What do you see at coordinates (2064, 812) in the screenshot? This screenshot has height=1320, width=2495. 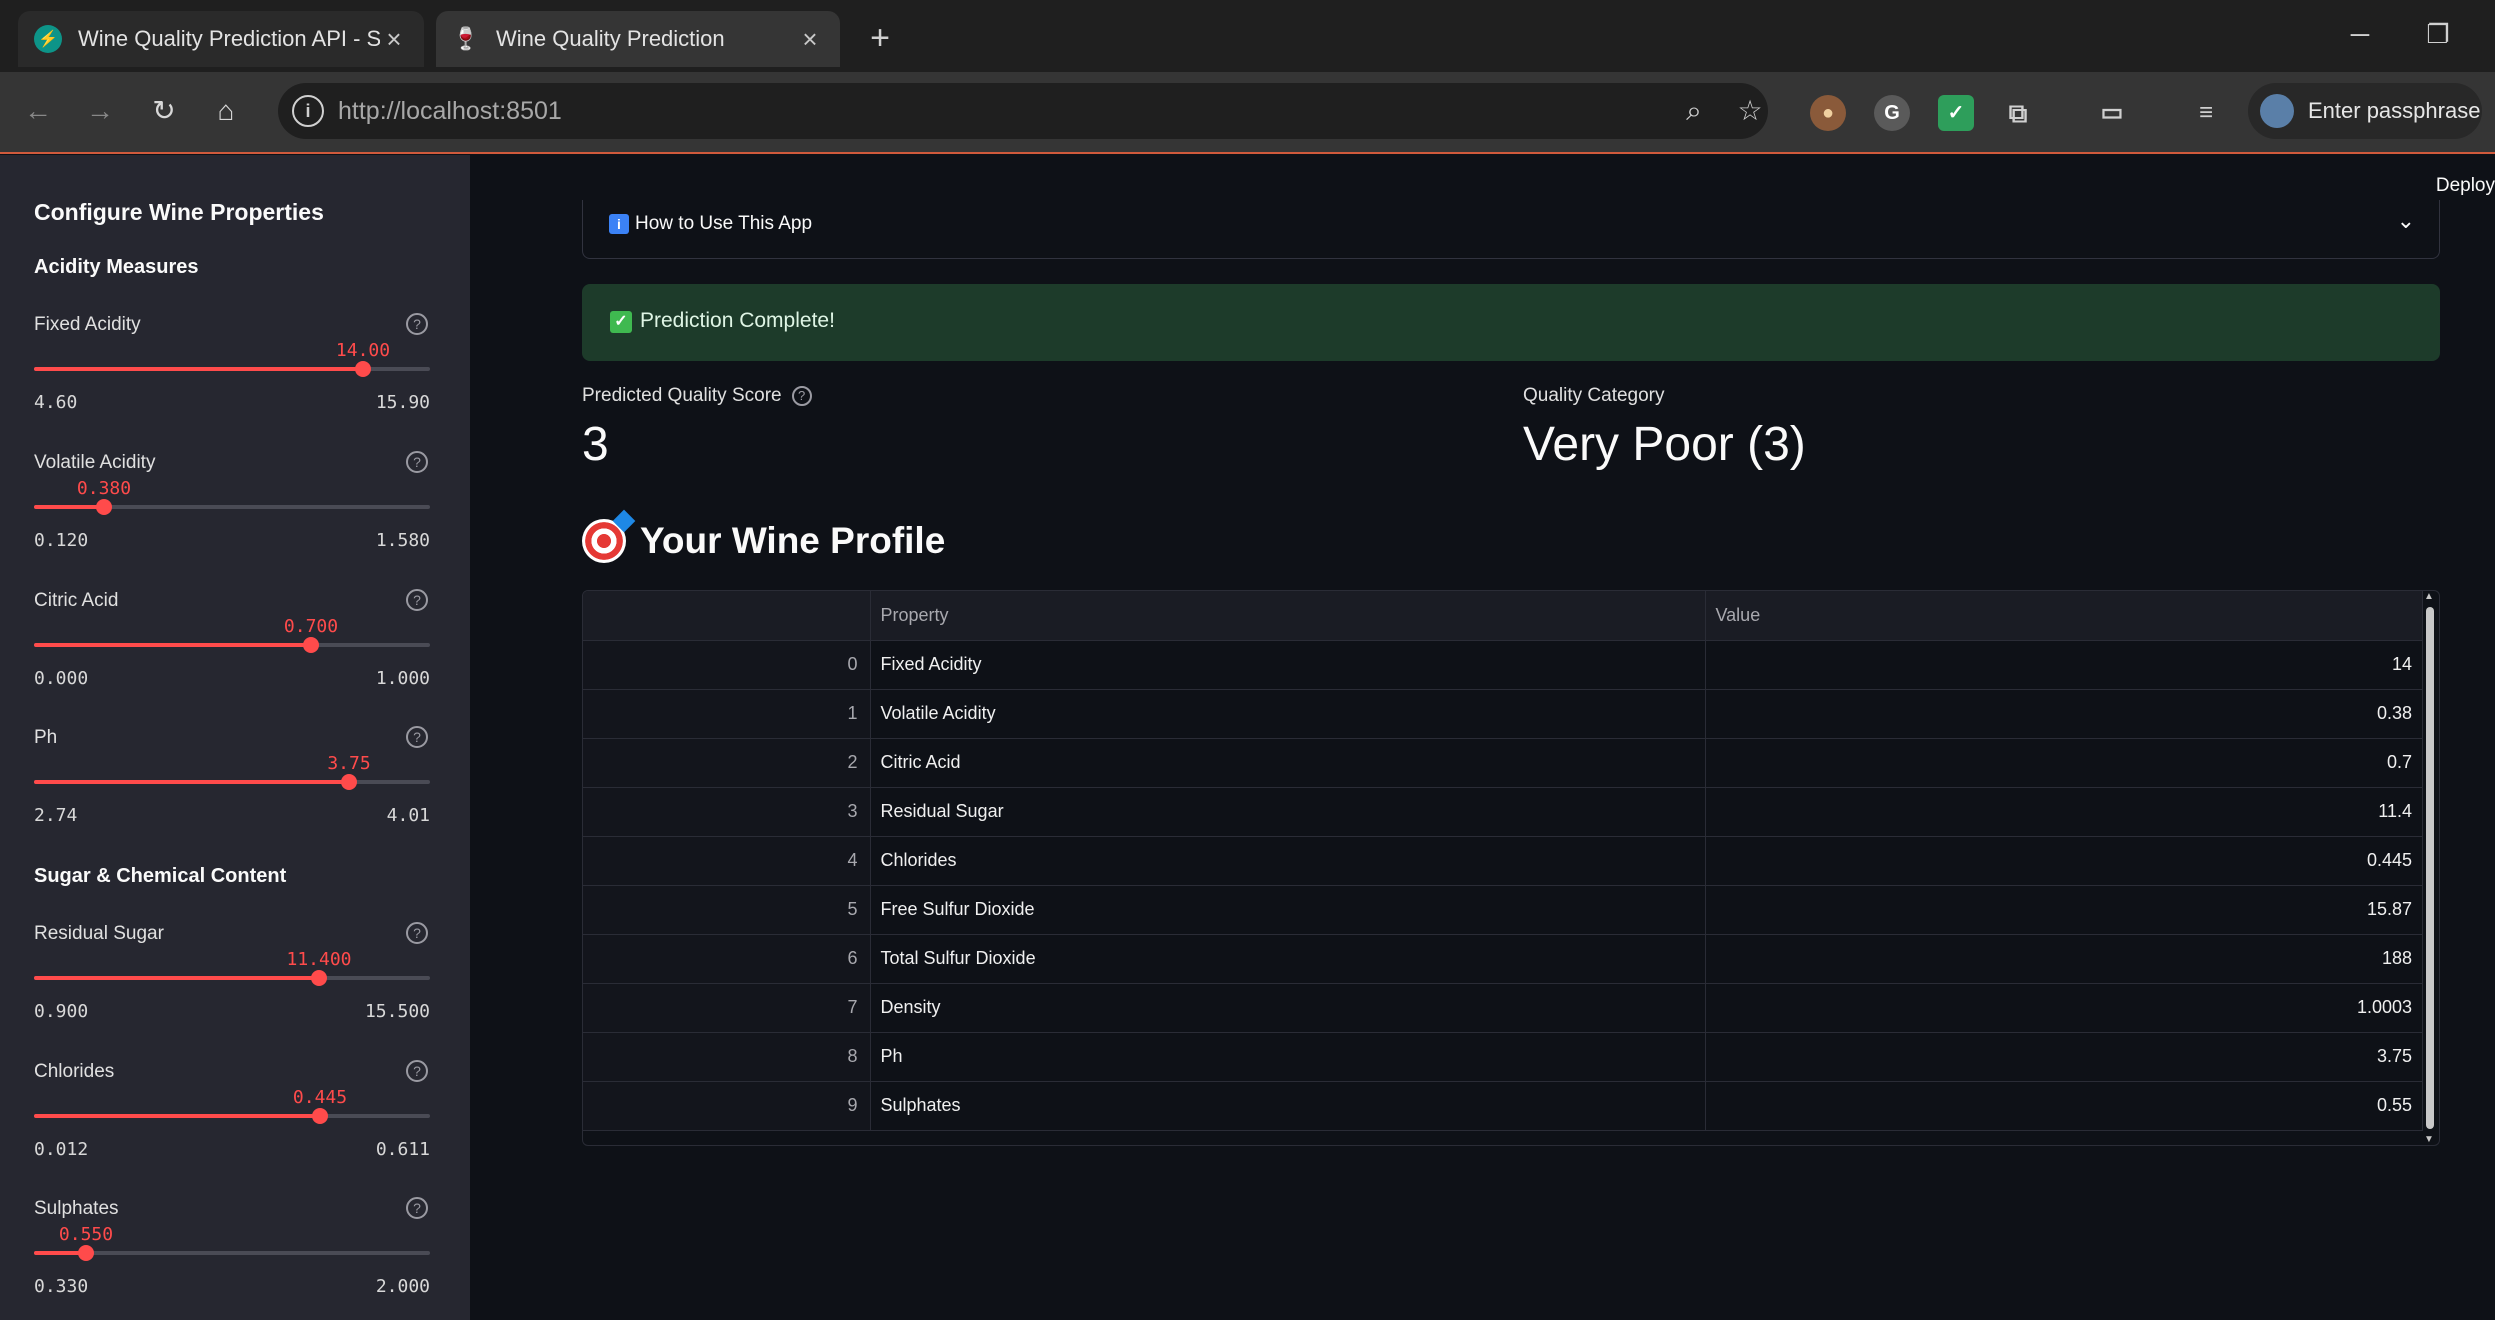 I see `cell-value: 11.4` at bounding box center [2064, 812].